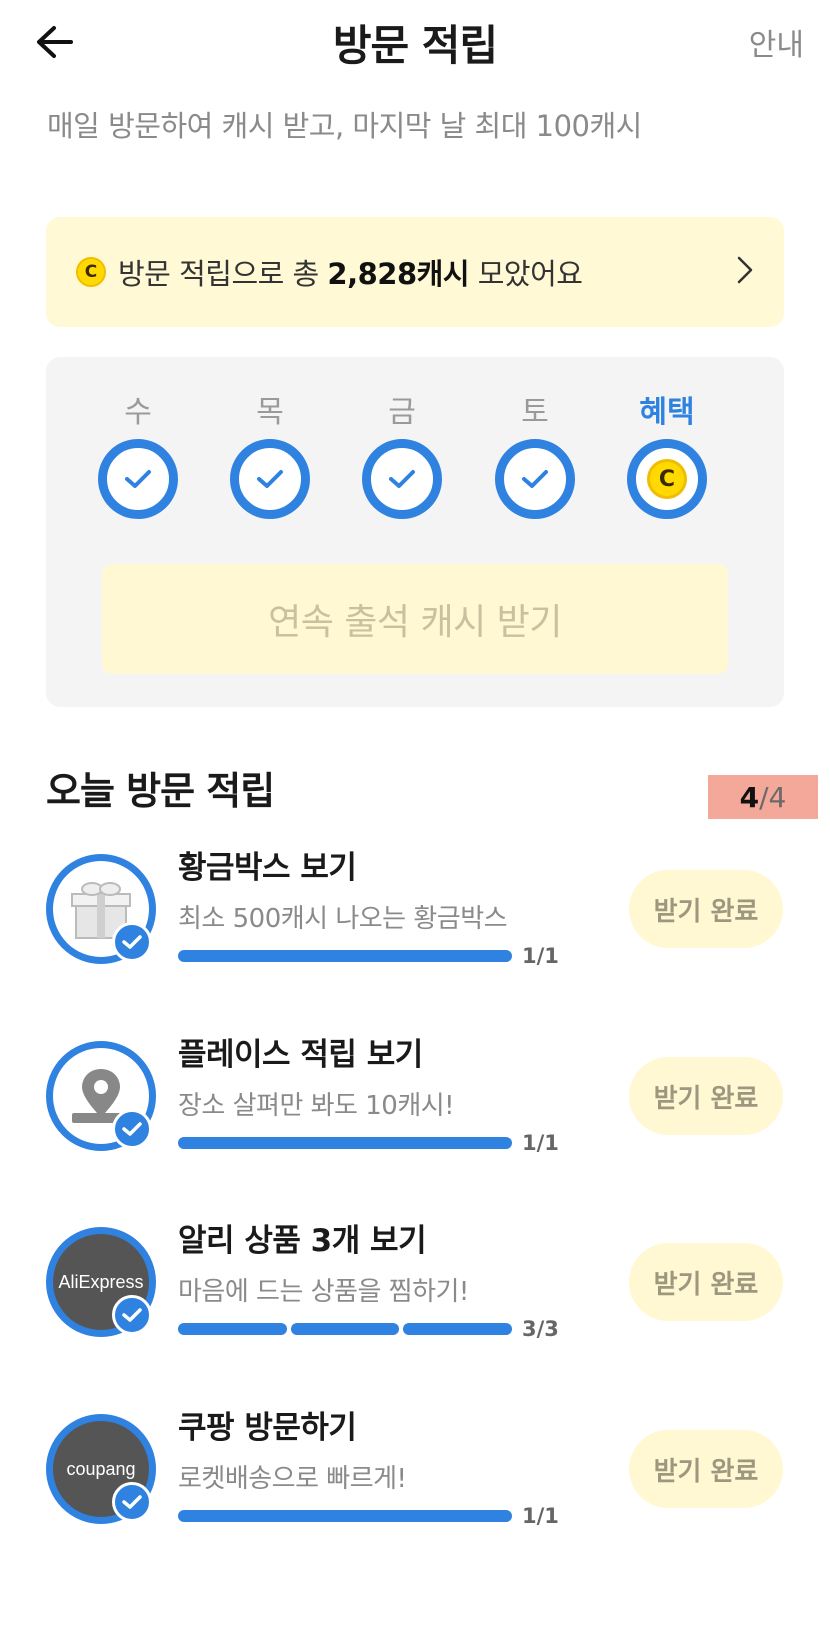  I want to click on top-header: 방문 적립 안내, so click(415, 45).